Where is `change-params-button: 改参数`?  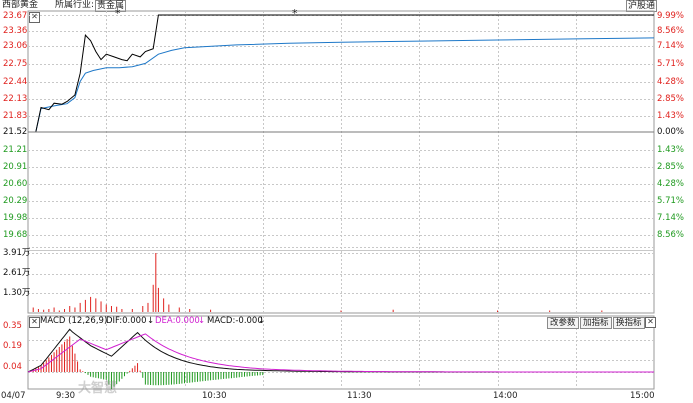
change-params-button: 改参数 is located at coordinates (563, 323).